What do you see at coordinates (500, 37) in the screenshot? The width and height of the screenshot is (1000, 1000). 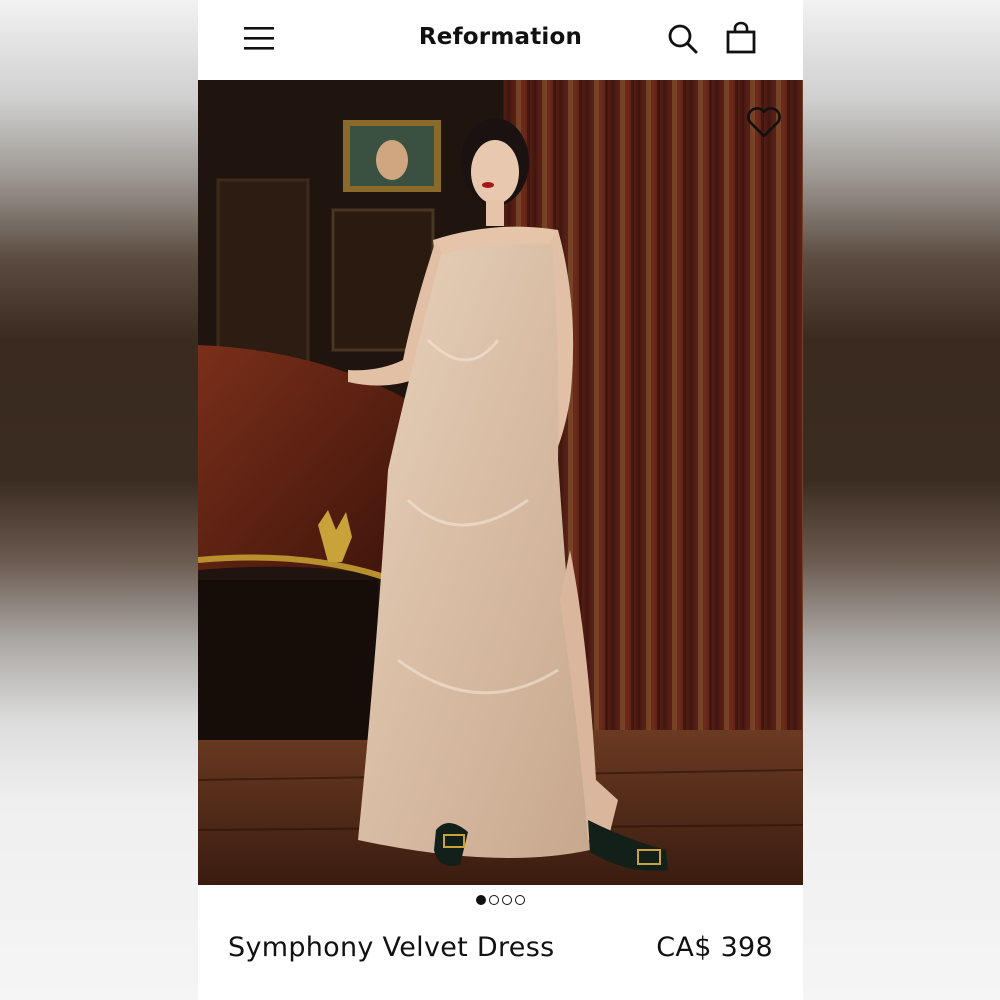 I see `brand-logo: Reformation` at bounding box center [500, 37].